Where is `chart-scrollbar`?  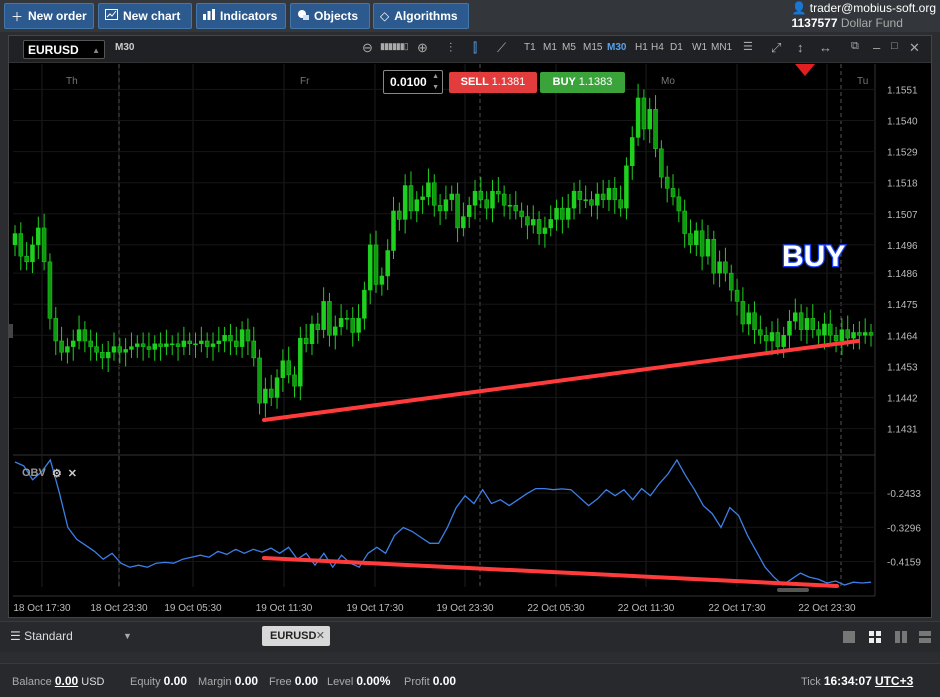 chart-scrollbar is located at coordinates (793, 590).